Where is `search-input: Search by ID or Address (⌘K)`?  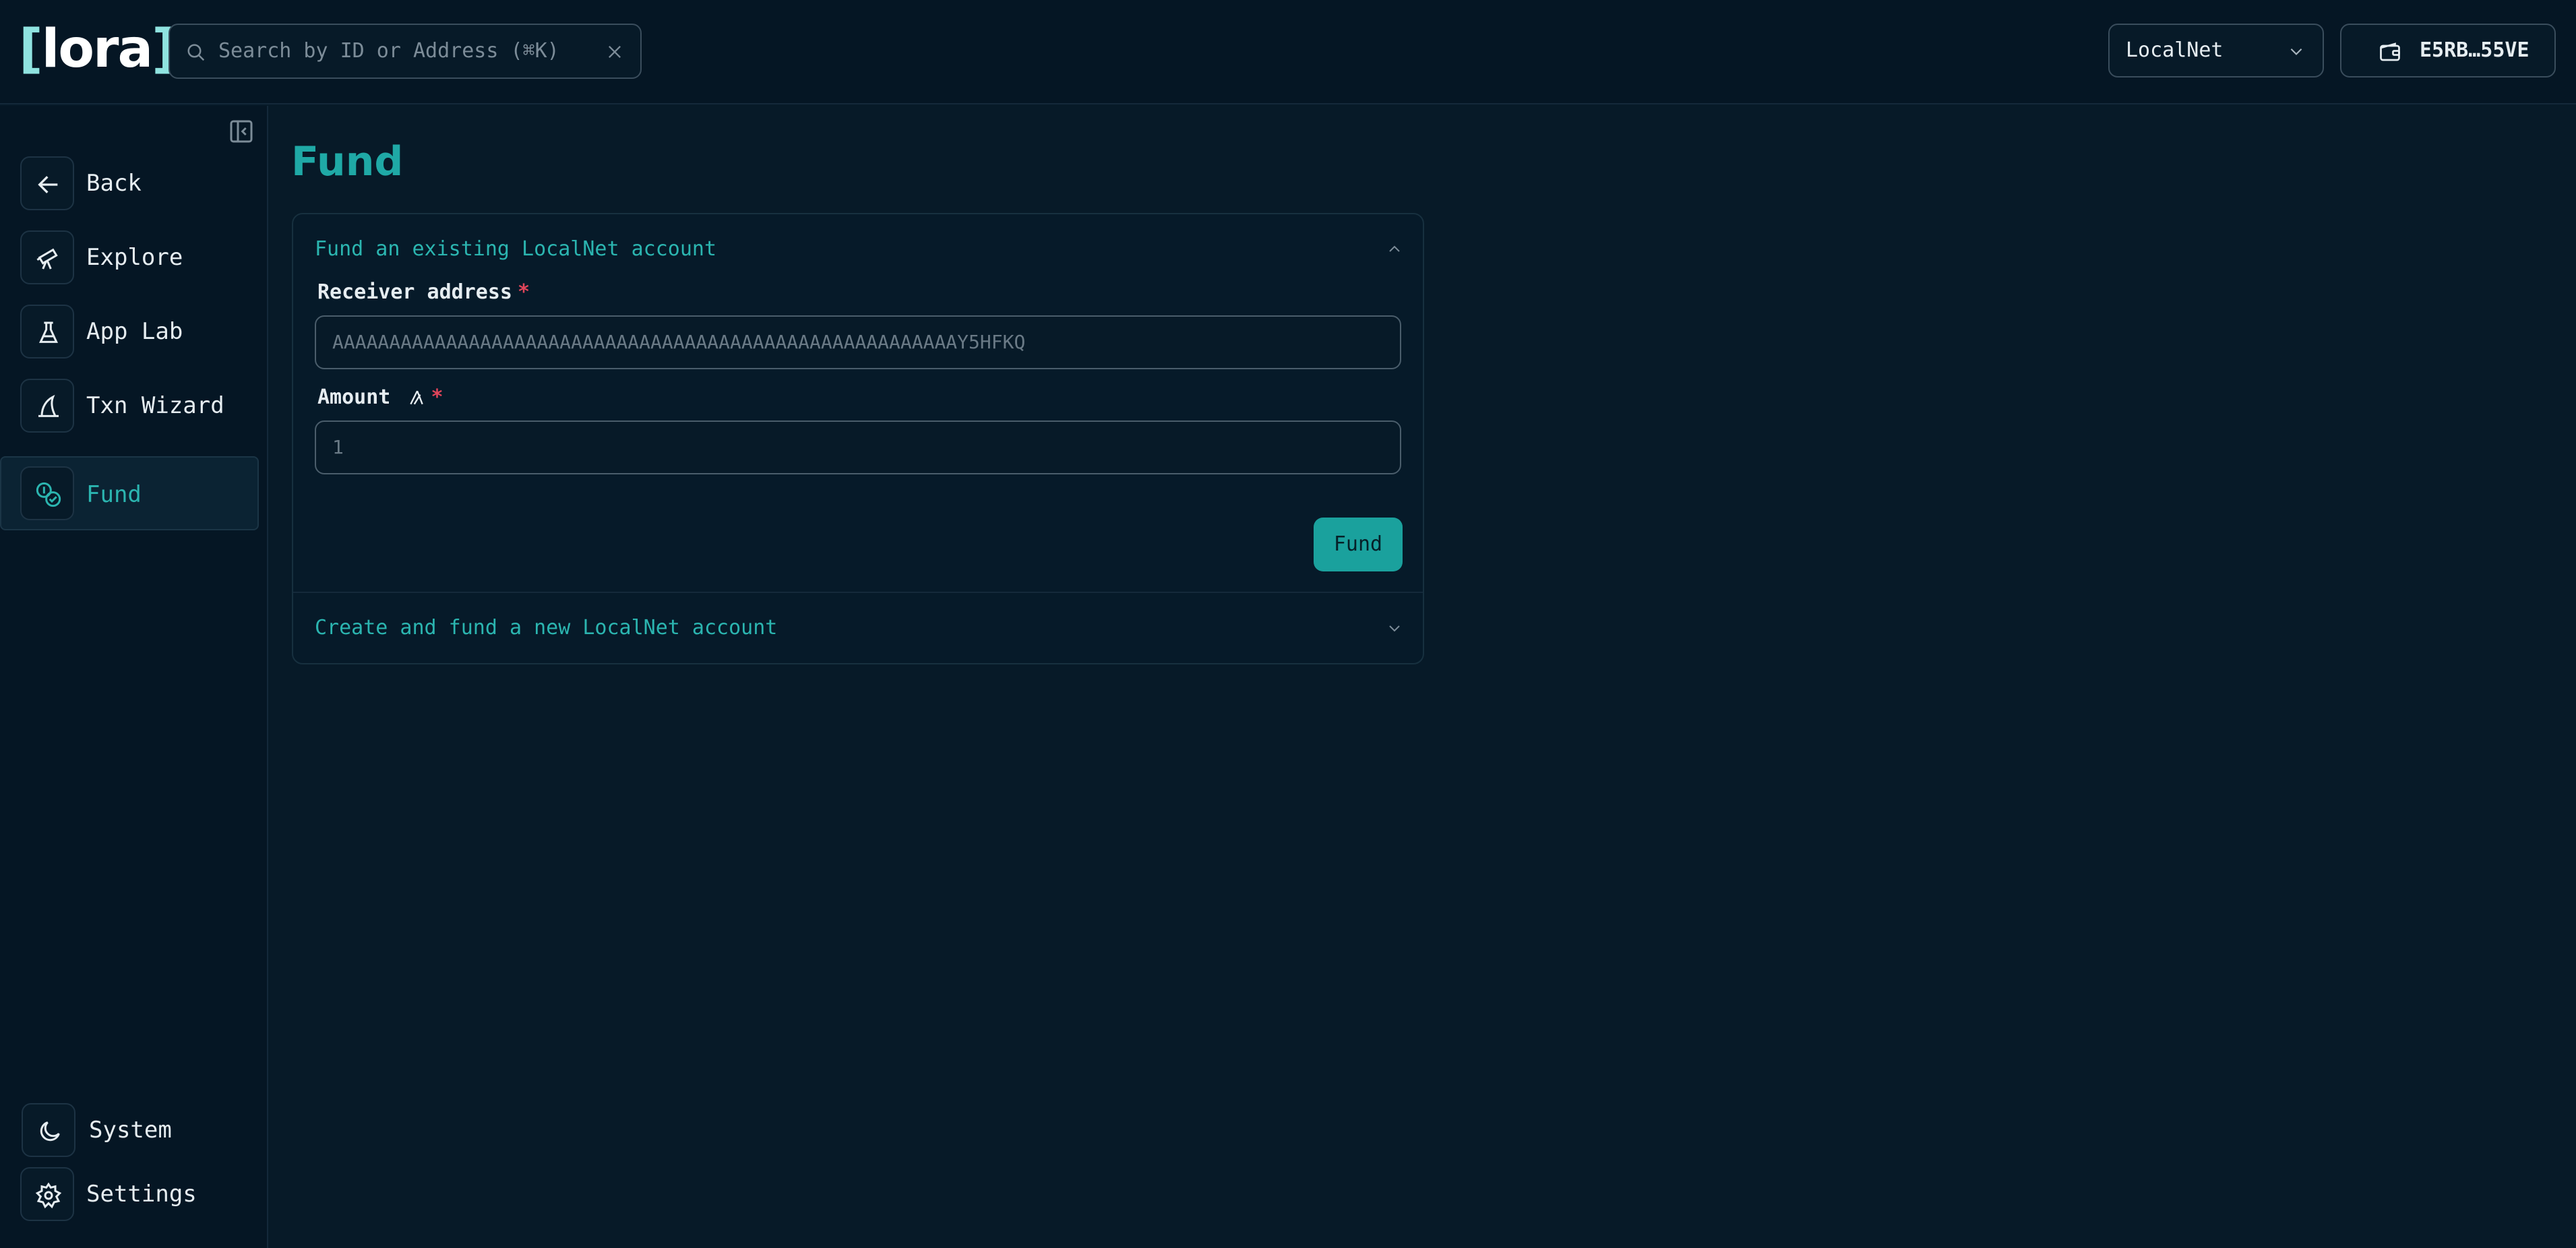 search-input: Search by ID or Address (⌘K) is located at coordinates (389, 51).